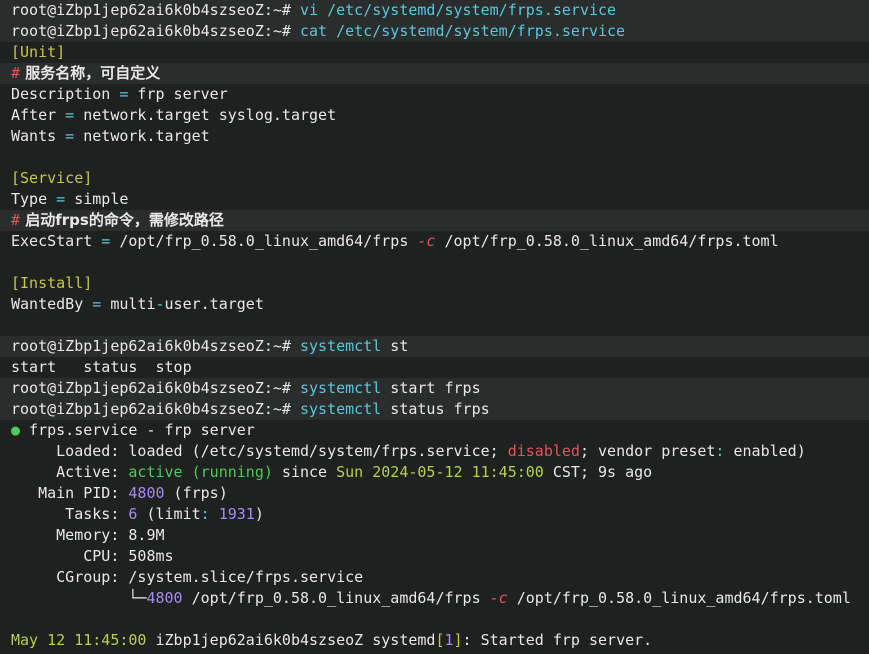  I want to click on status-line-cgroup: CGroup: /system.slice/frps.service, so click(434, 577).